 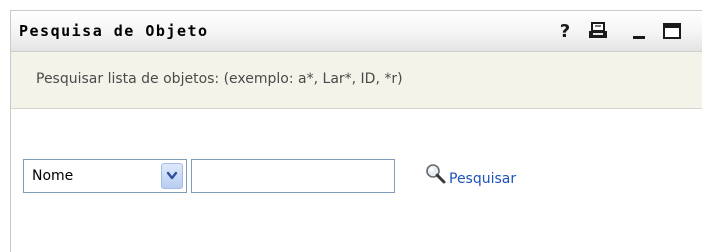 What do you see at coordinates (114, 31) in the screenshot?
I see `portlet-title: Pesquisa de Objeto` at bounding box center [114, 31].